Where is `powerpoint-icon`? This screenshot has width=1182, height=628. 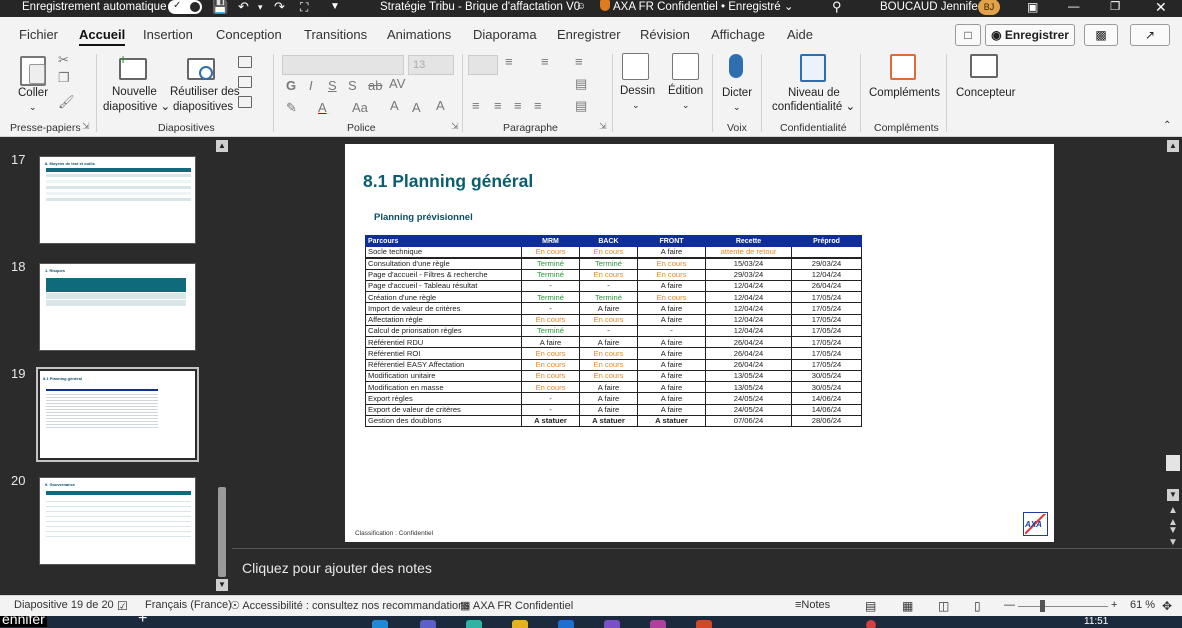
powerpoint-icon is located at coordinates (704, 624).